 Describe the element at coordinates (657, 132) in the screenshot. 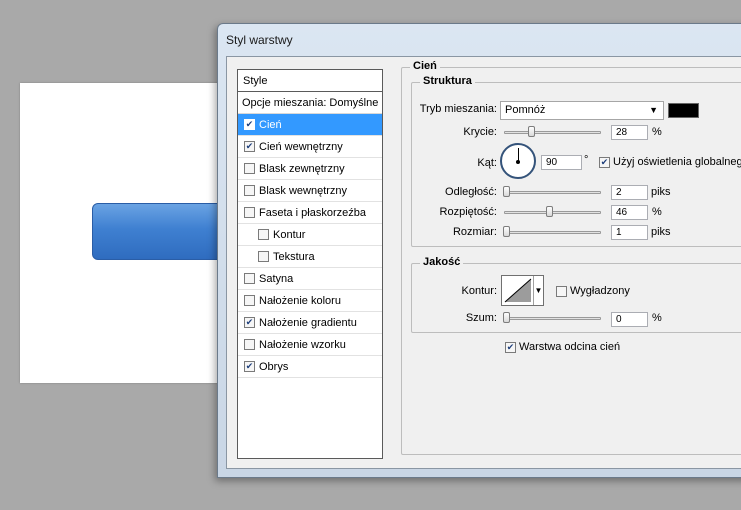

I see `opacity-unit: %` at that location.